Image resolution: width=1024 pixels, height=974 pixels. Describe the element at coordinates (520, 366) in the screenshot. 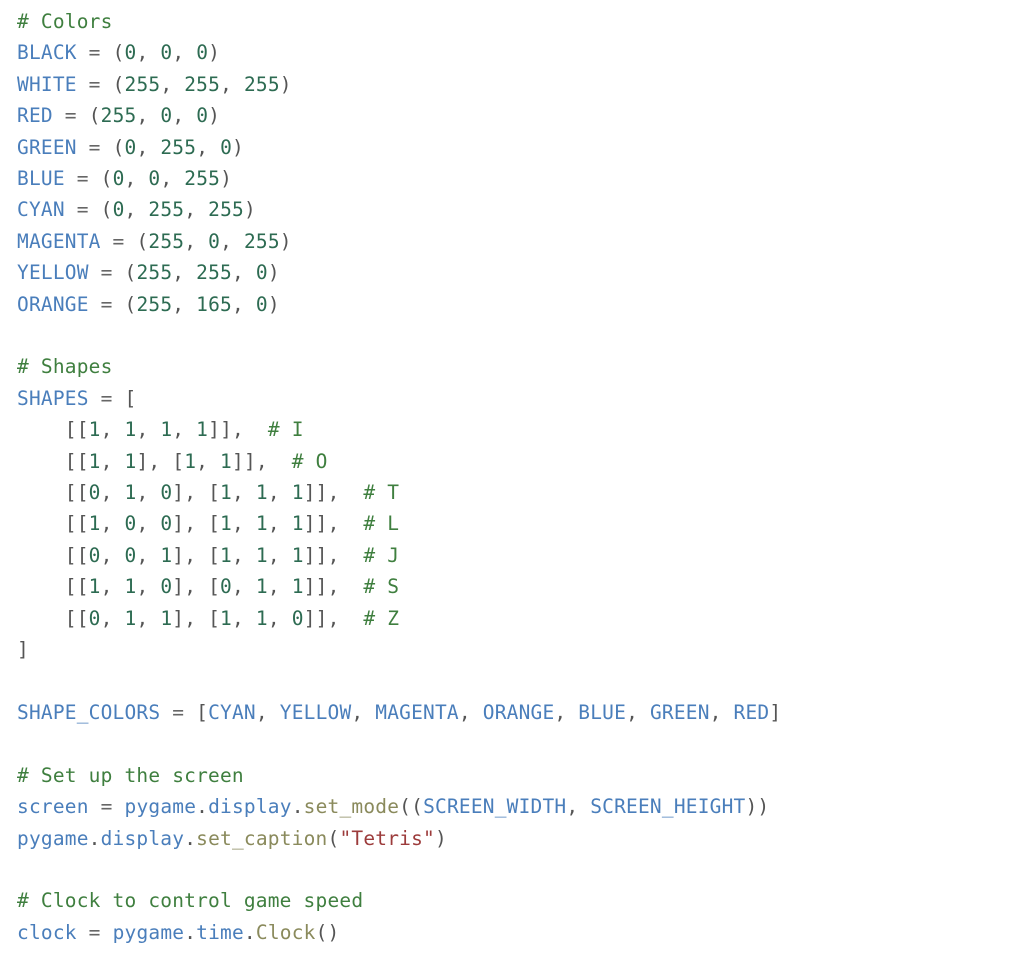

I see `code-line: # Shapes` at that location.